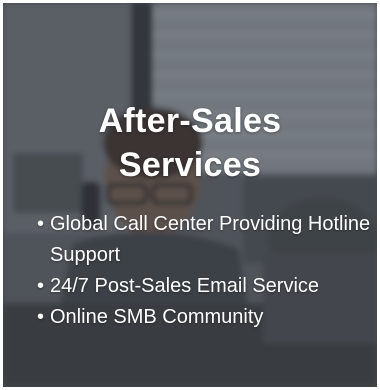  What do you see at coordinates (190, 121) in the screenshot?
I see `title-line-1: After-Sales` at bounding box center [190, 121].